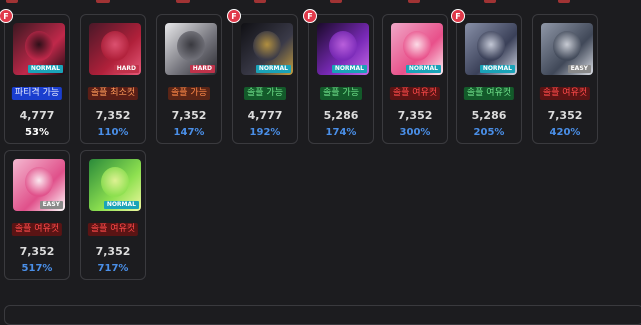 This screenshot has width=641, height=325. Describe the element at coordinates (415, 79) in the screenshot. I see `boss-card: NORMAL 솔플 여유컷 7,352 300%` at that location.